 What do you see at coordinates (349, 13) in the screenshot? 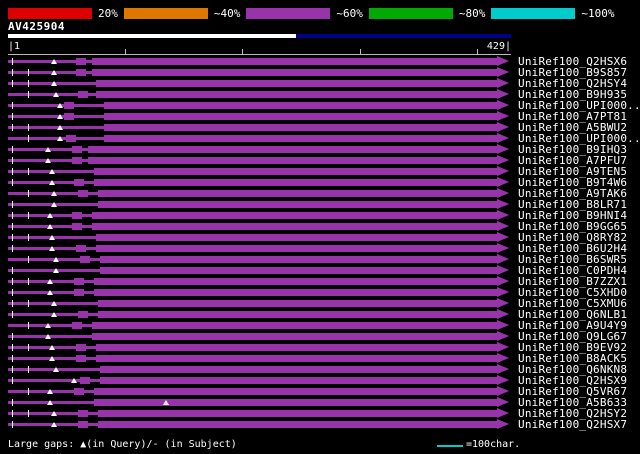
I see `scale-segment-label: ~60%` at bounding box center [349, 13].